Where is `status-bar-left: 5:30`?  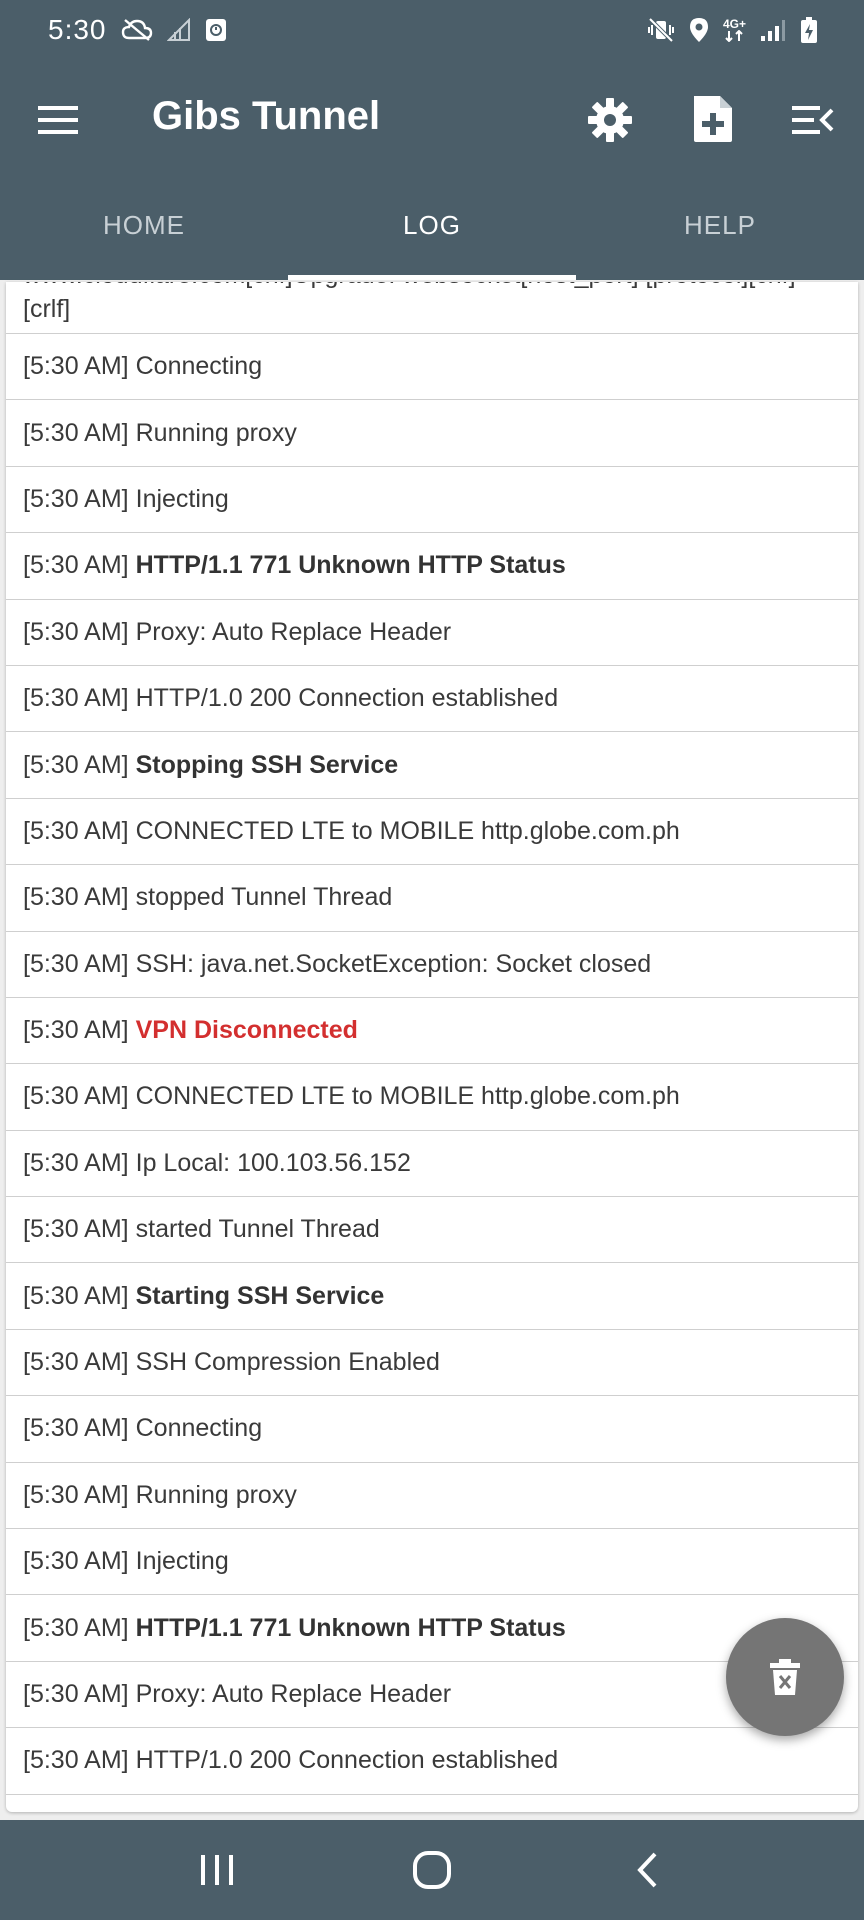
status-bar-left: 5:30 is located at coordinates (137, 30).